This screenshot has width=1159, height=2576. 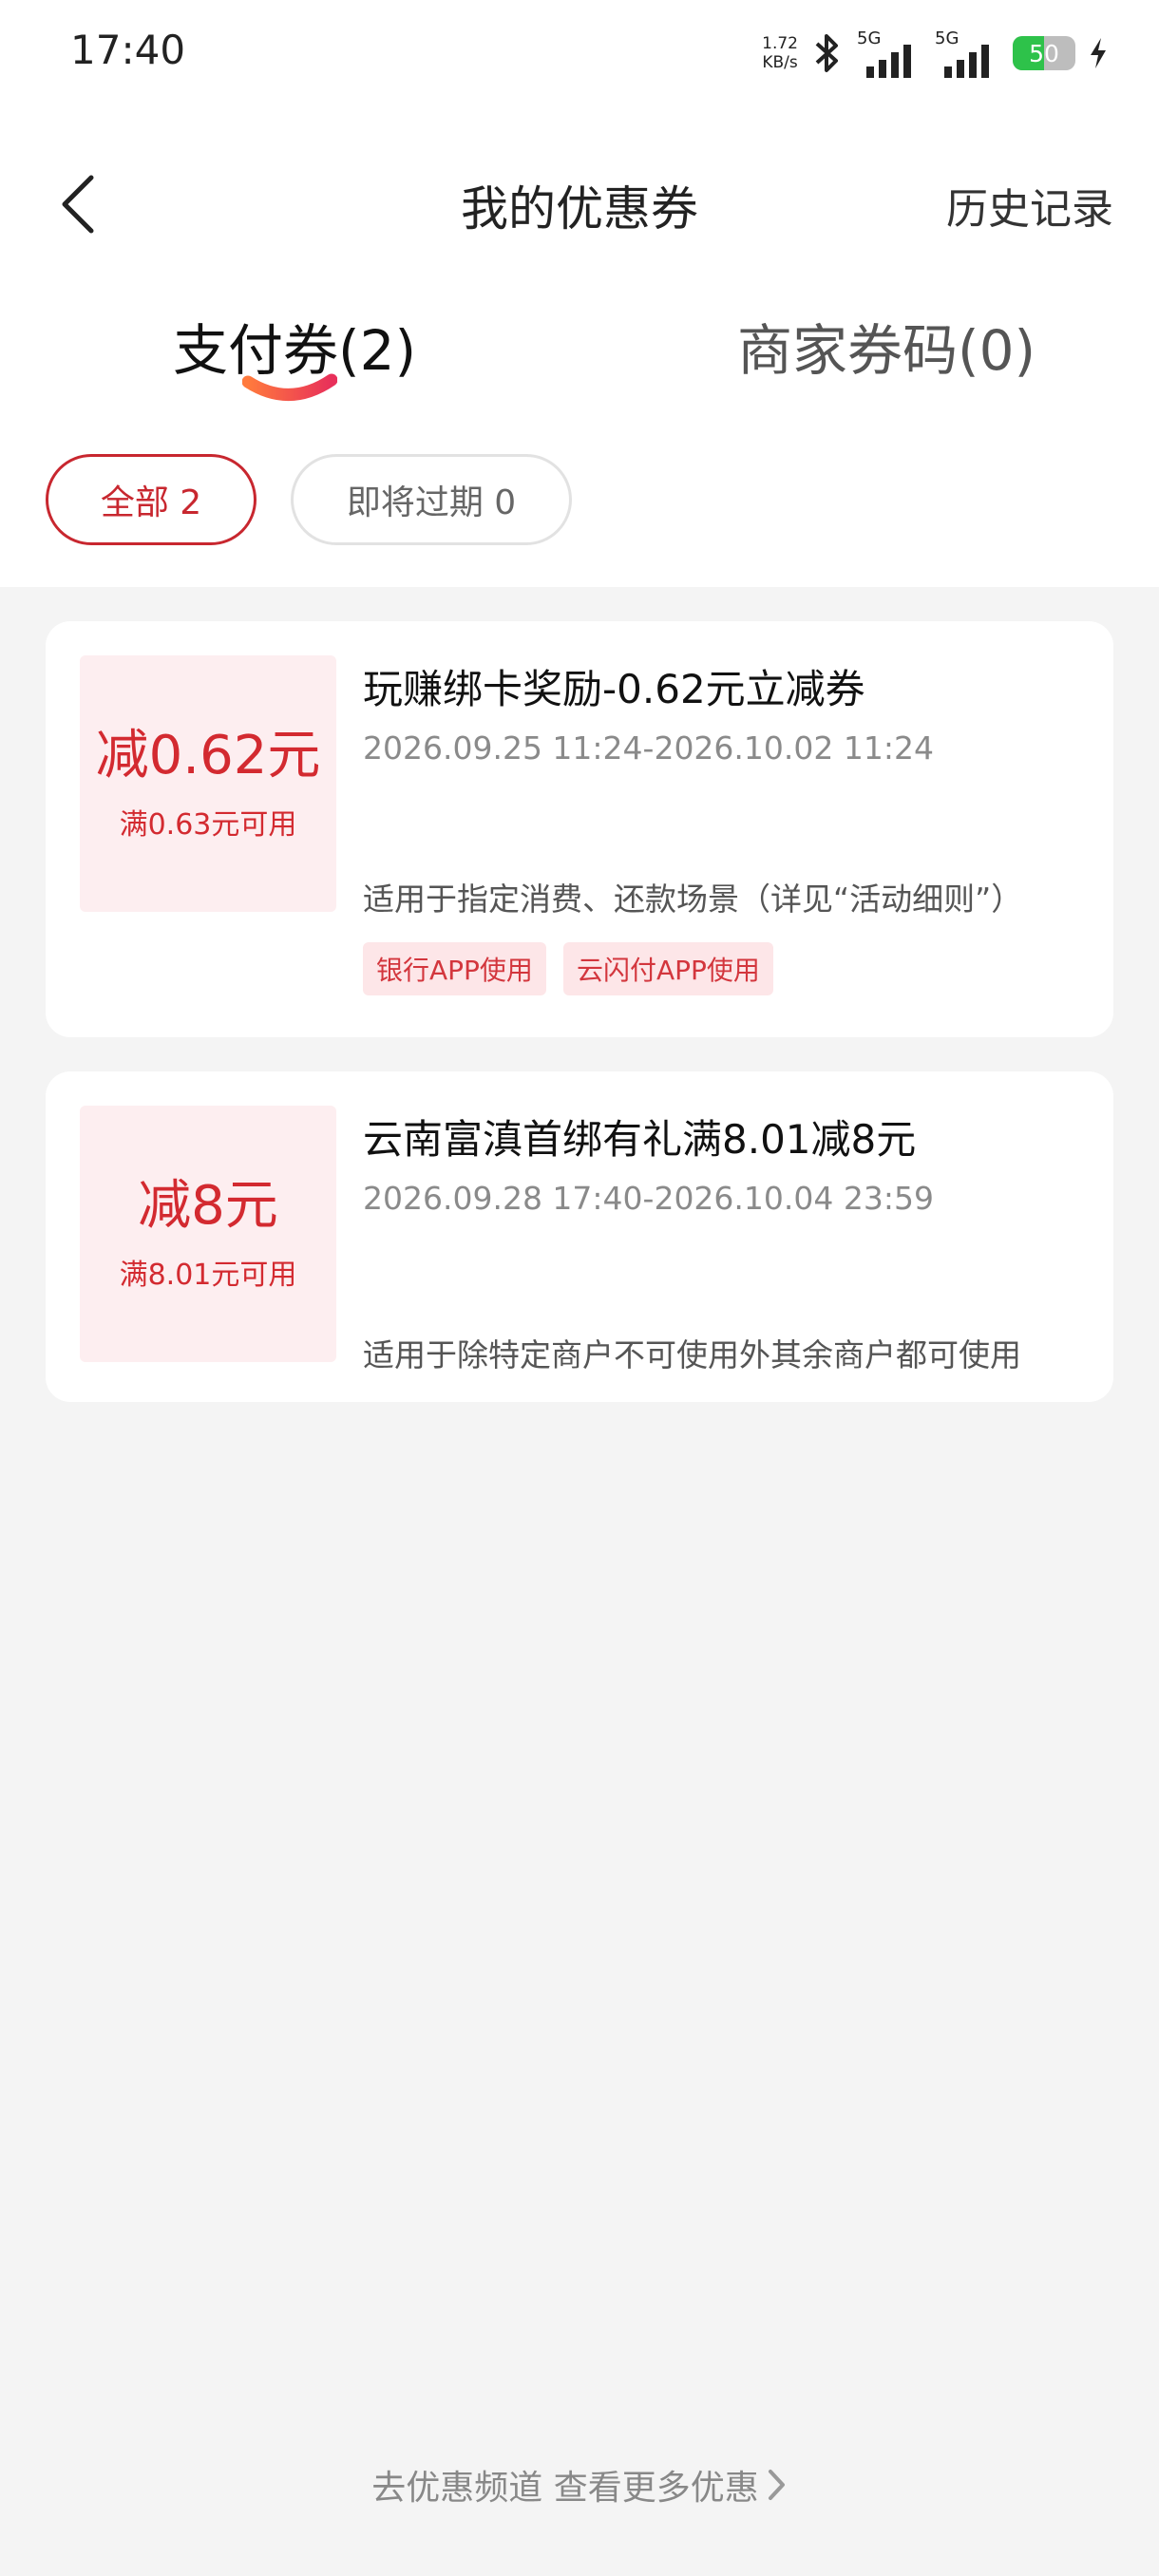 I want to click on more-offers-link: 去优惠频道 查看更多优惠, so click(x=579, y=2485).